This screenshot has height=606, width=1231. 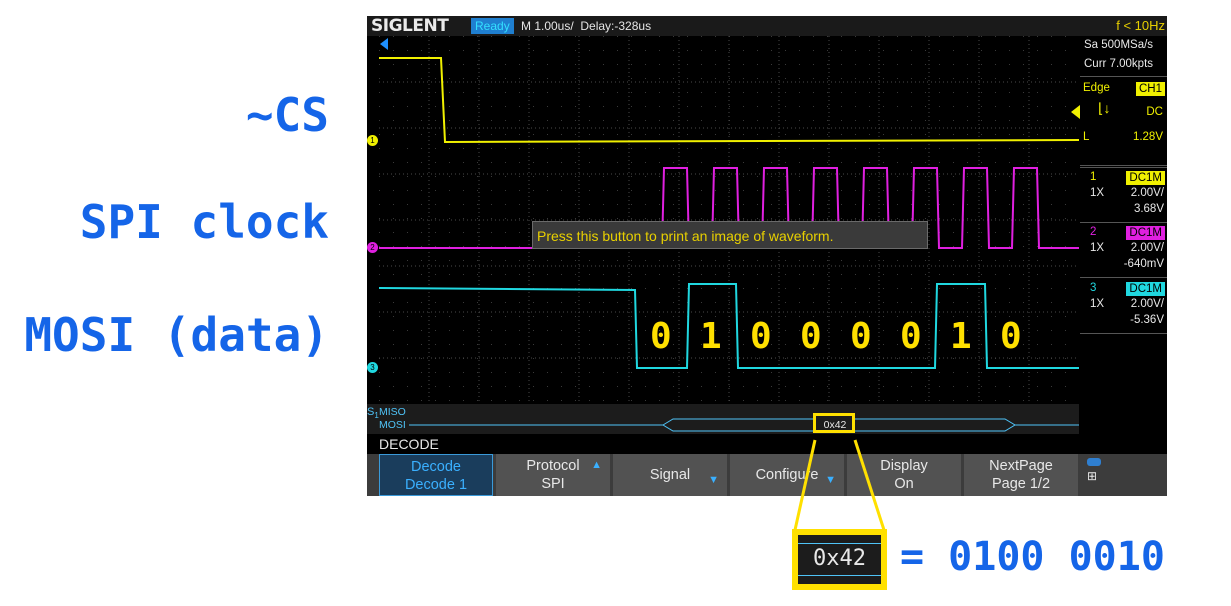 What do you see at coordinates (436, 475) in the screenshot?
I see `decode-button: Decode Decode 1` at bounding box center [436, 475].